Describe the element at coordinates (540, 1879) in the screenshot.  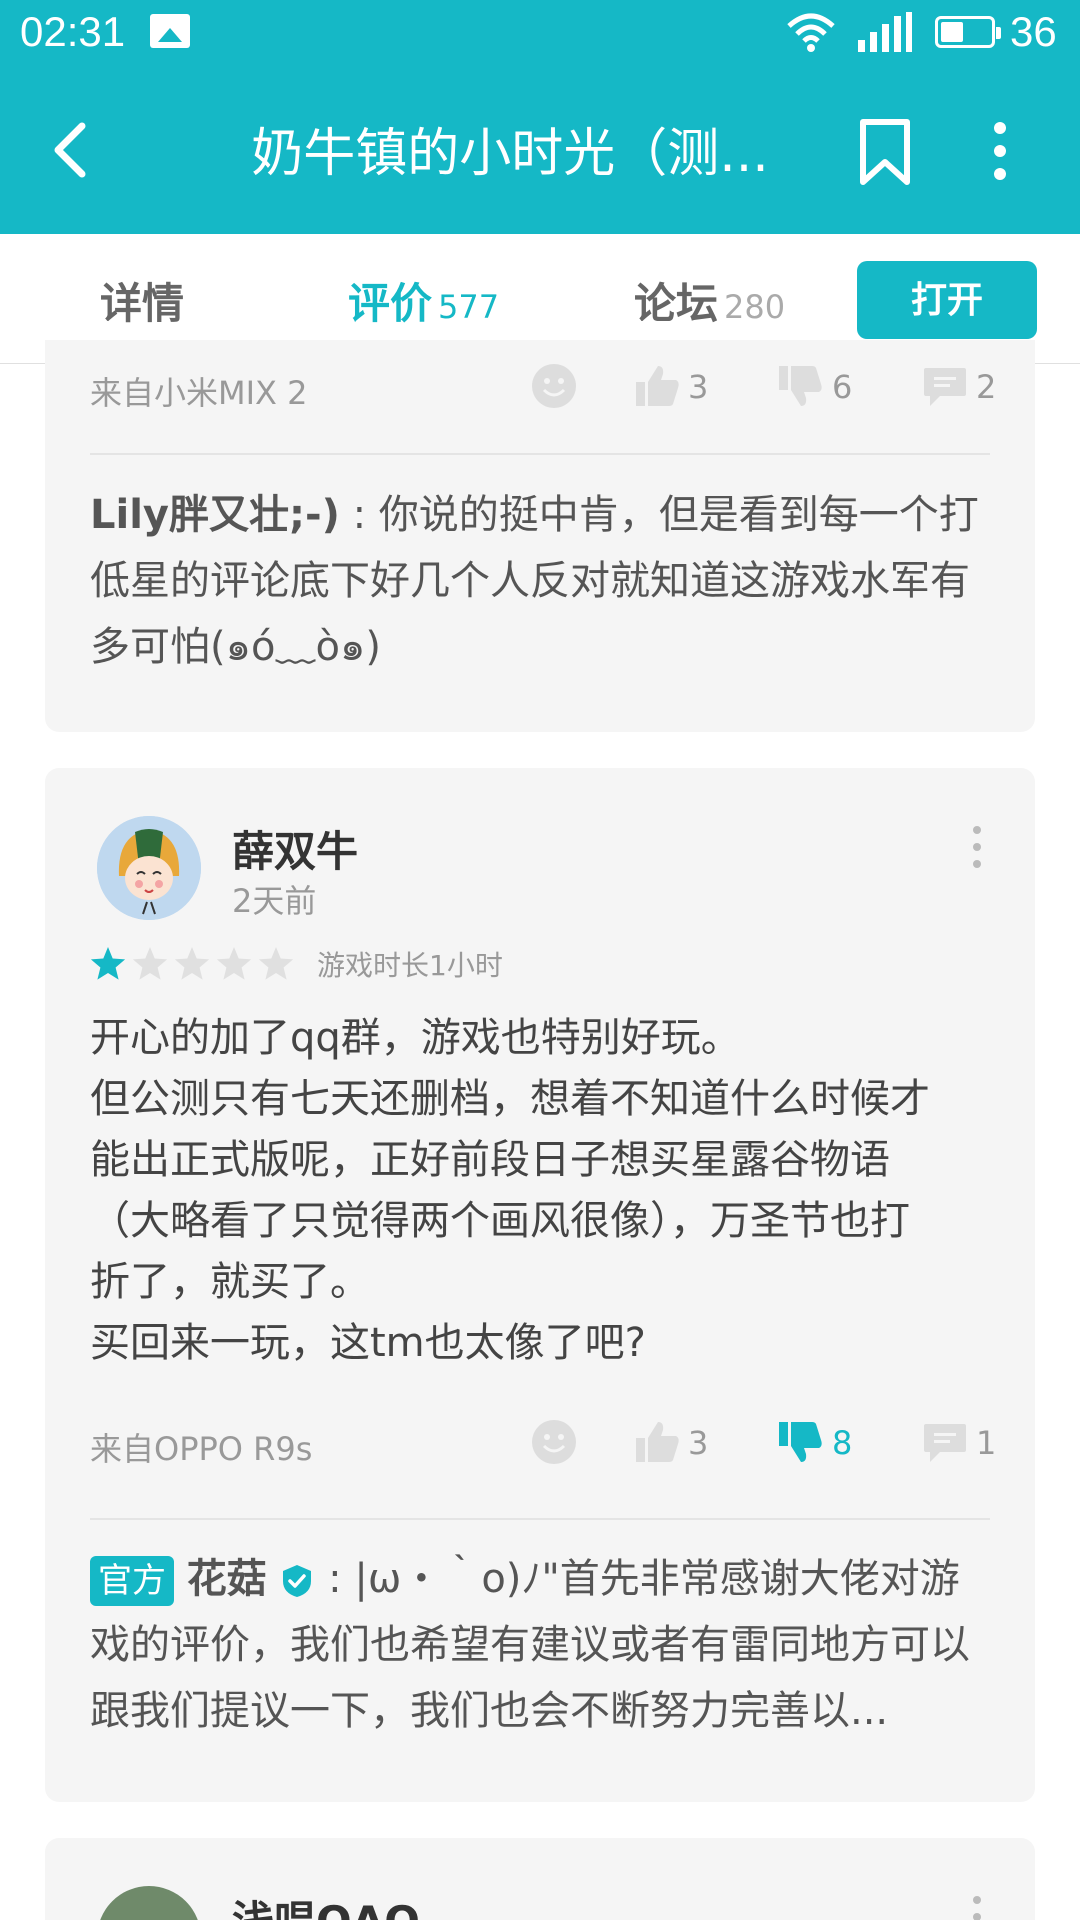
I see `review-card: 浅唱QAQ` at that location.